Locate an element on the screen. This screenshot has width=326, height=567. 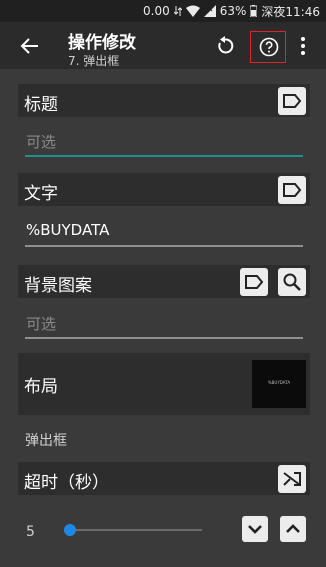
layout-label: 布局 is located at coordinates (41, 387).